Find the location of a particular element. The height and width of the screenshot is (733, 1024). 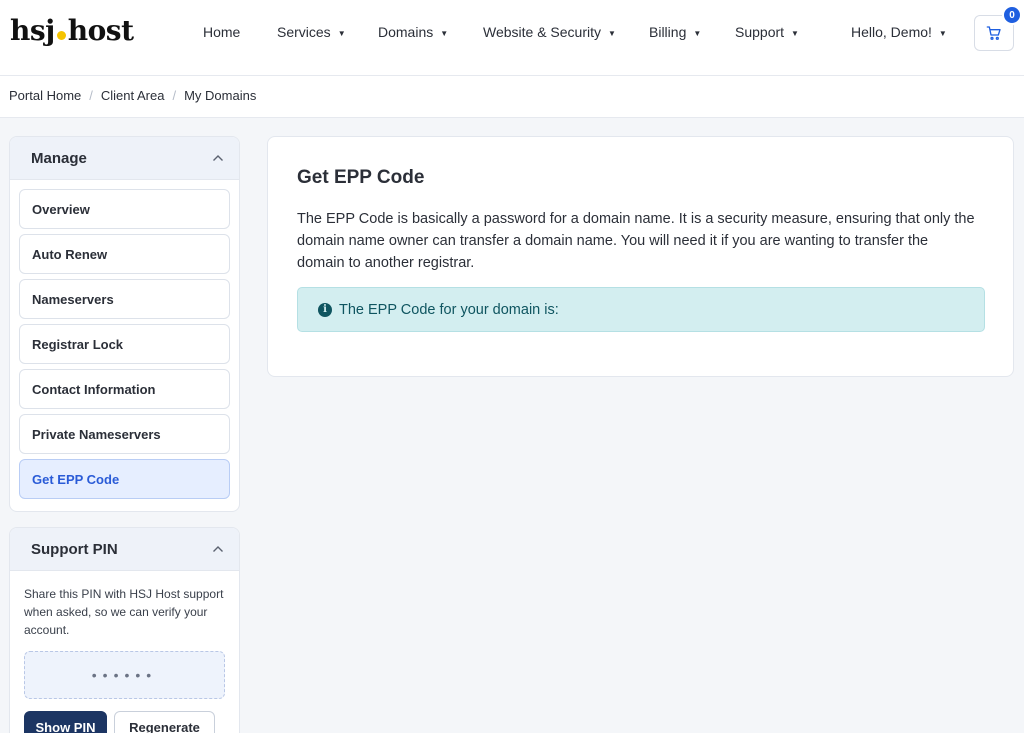

support-pin-value: •••••• is located at coordinates (124, 675).